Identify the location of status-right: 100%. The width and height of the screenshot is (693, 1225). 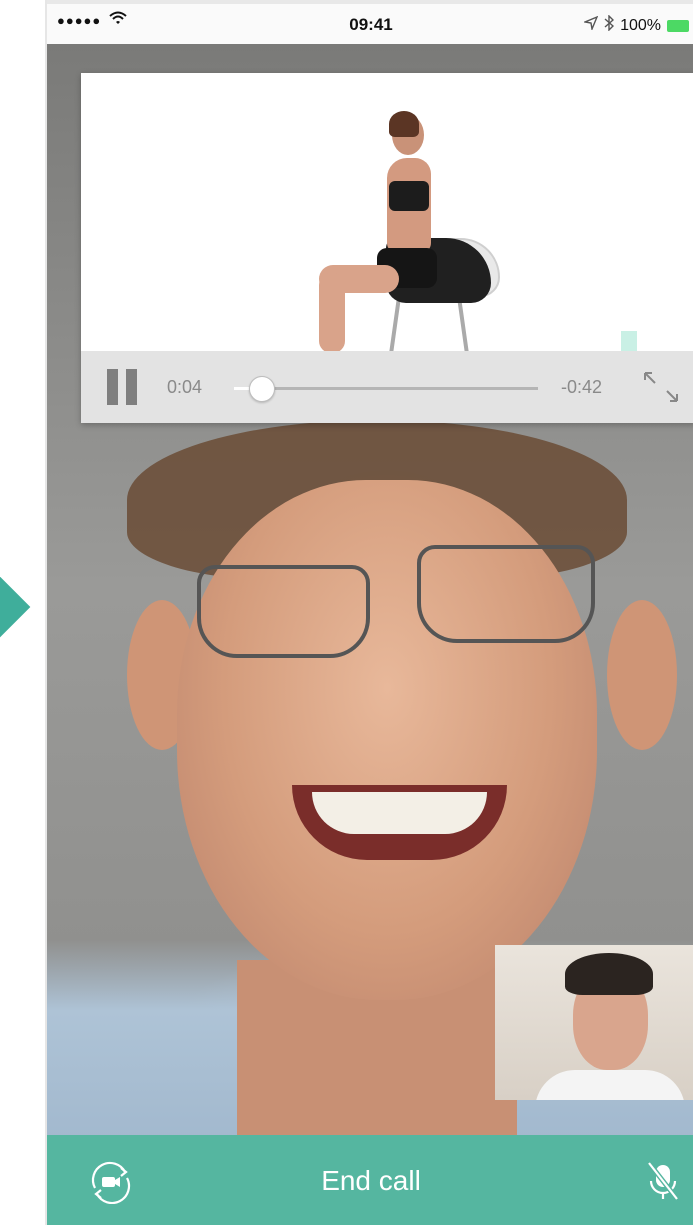
(635, 25).